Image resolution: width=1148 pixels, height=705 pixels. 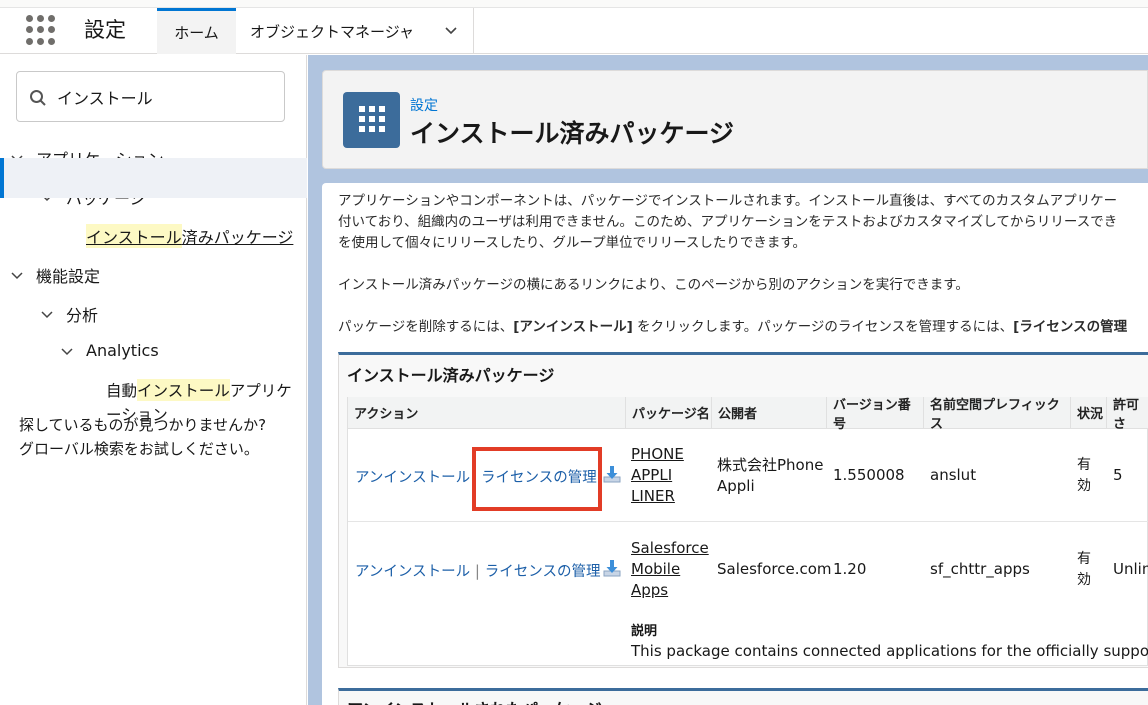 What do you see at coordinates (260, 391) in the screenshot?
I see `tree-item-label: アプリケ` at bounding box center [260, 391].